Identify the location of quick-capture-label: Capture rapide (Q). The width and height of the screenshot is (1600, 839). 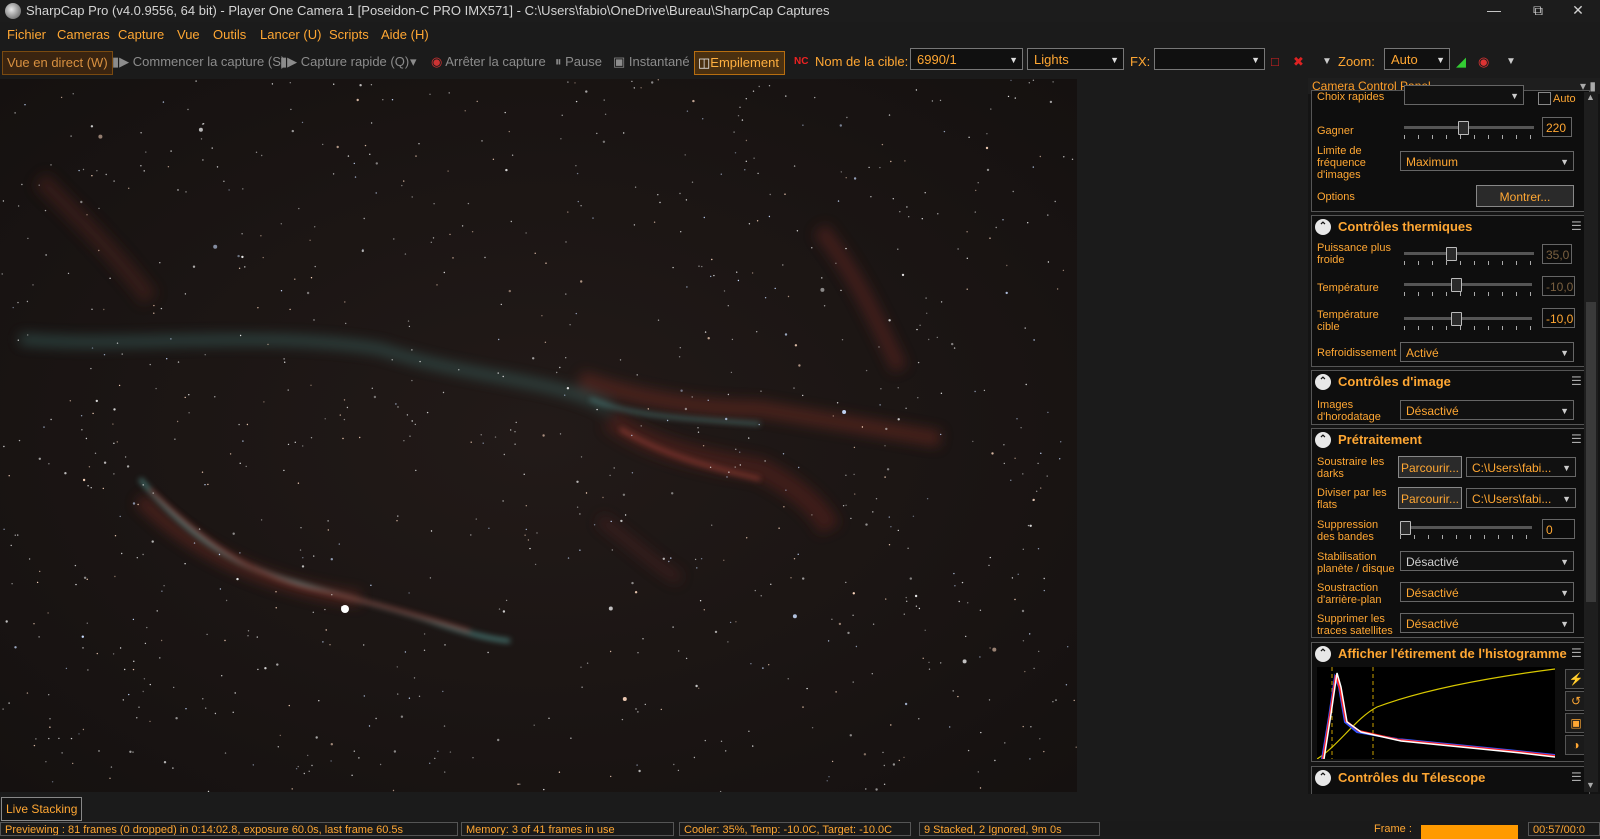
(355, 61).